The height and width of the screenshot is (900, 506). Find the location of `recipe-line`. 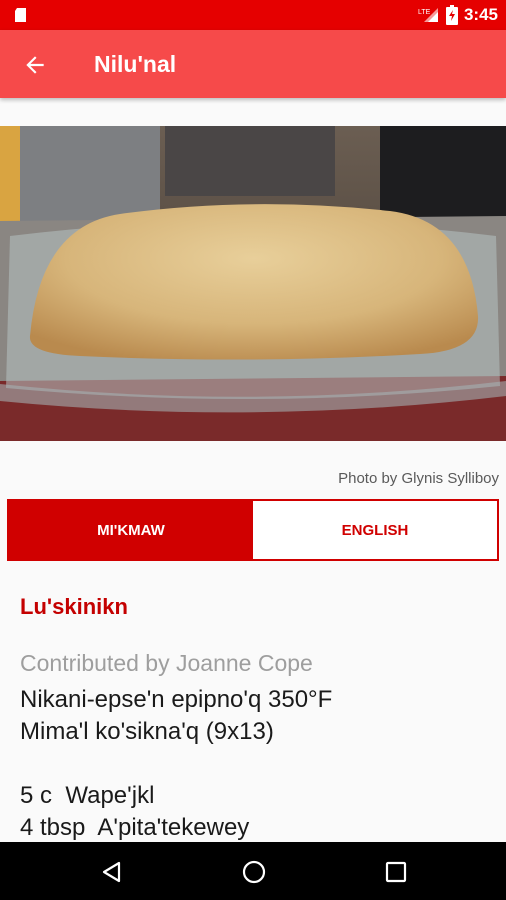

recipe-line is located at coordinates (176, 764).